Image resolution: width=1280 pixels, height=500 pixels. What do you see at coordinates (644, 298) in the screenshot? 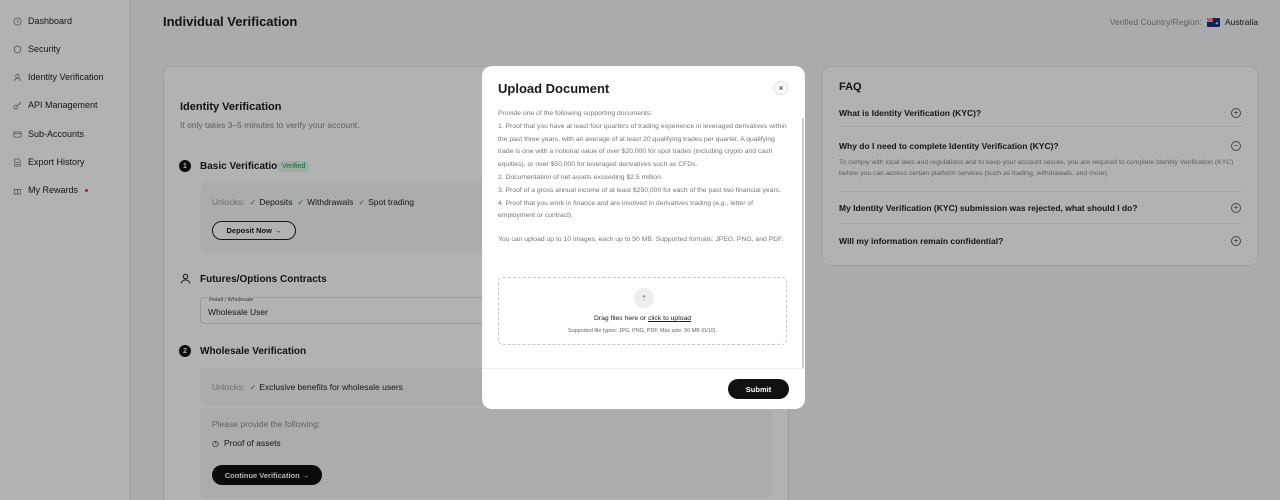
I see `upload-icon: ⇡` at bounding box center [644, 298].